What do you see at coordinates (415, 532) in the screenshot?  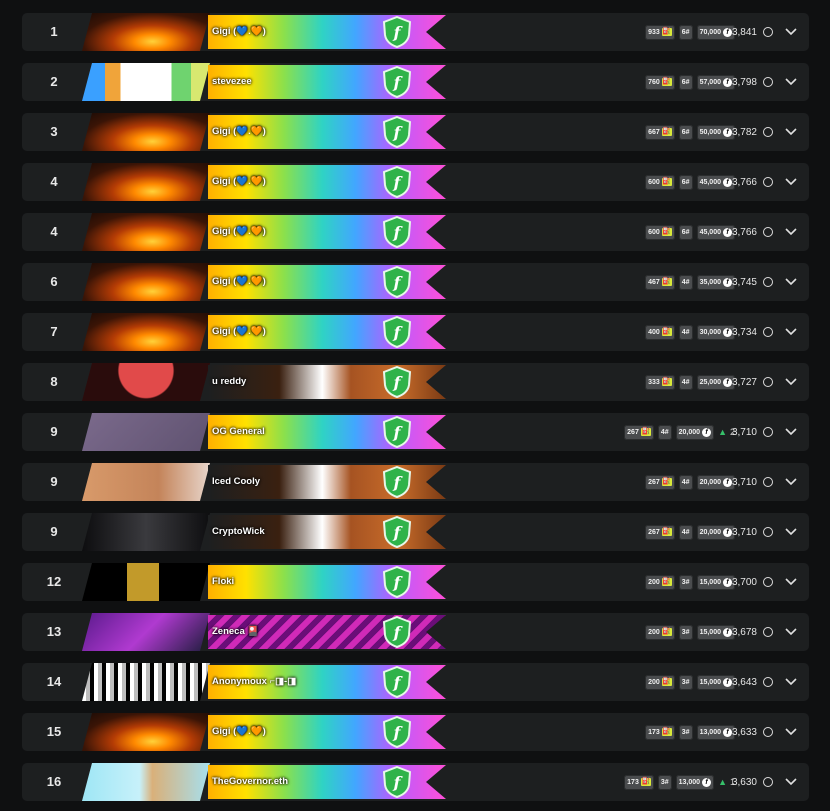 I see `leaderboard-row: 9 CryptoWick f 267 ⛽ 4# 20,000 f 3,710` at bounding box center [415, 532].